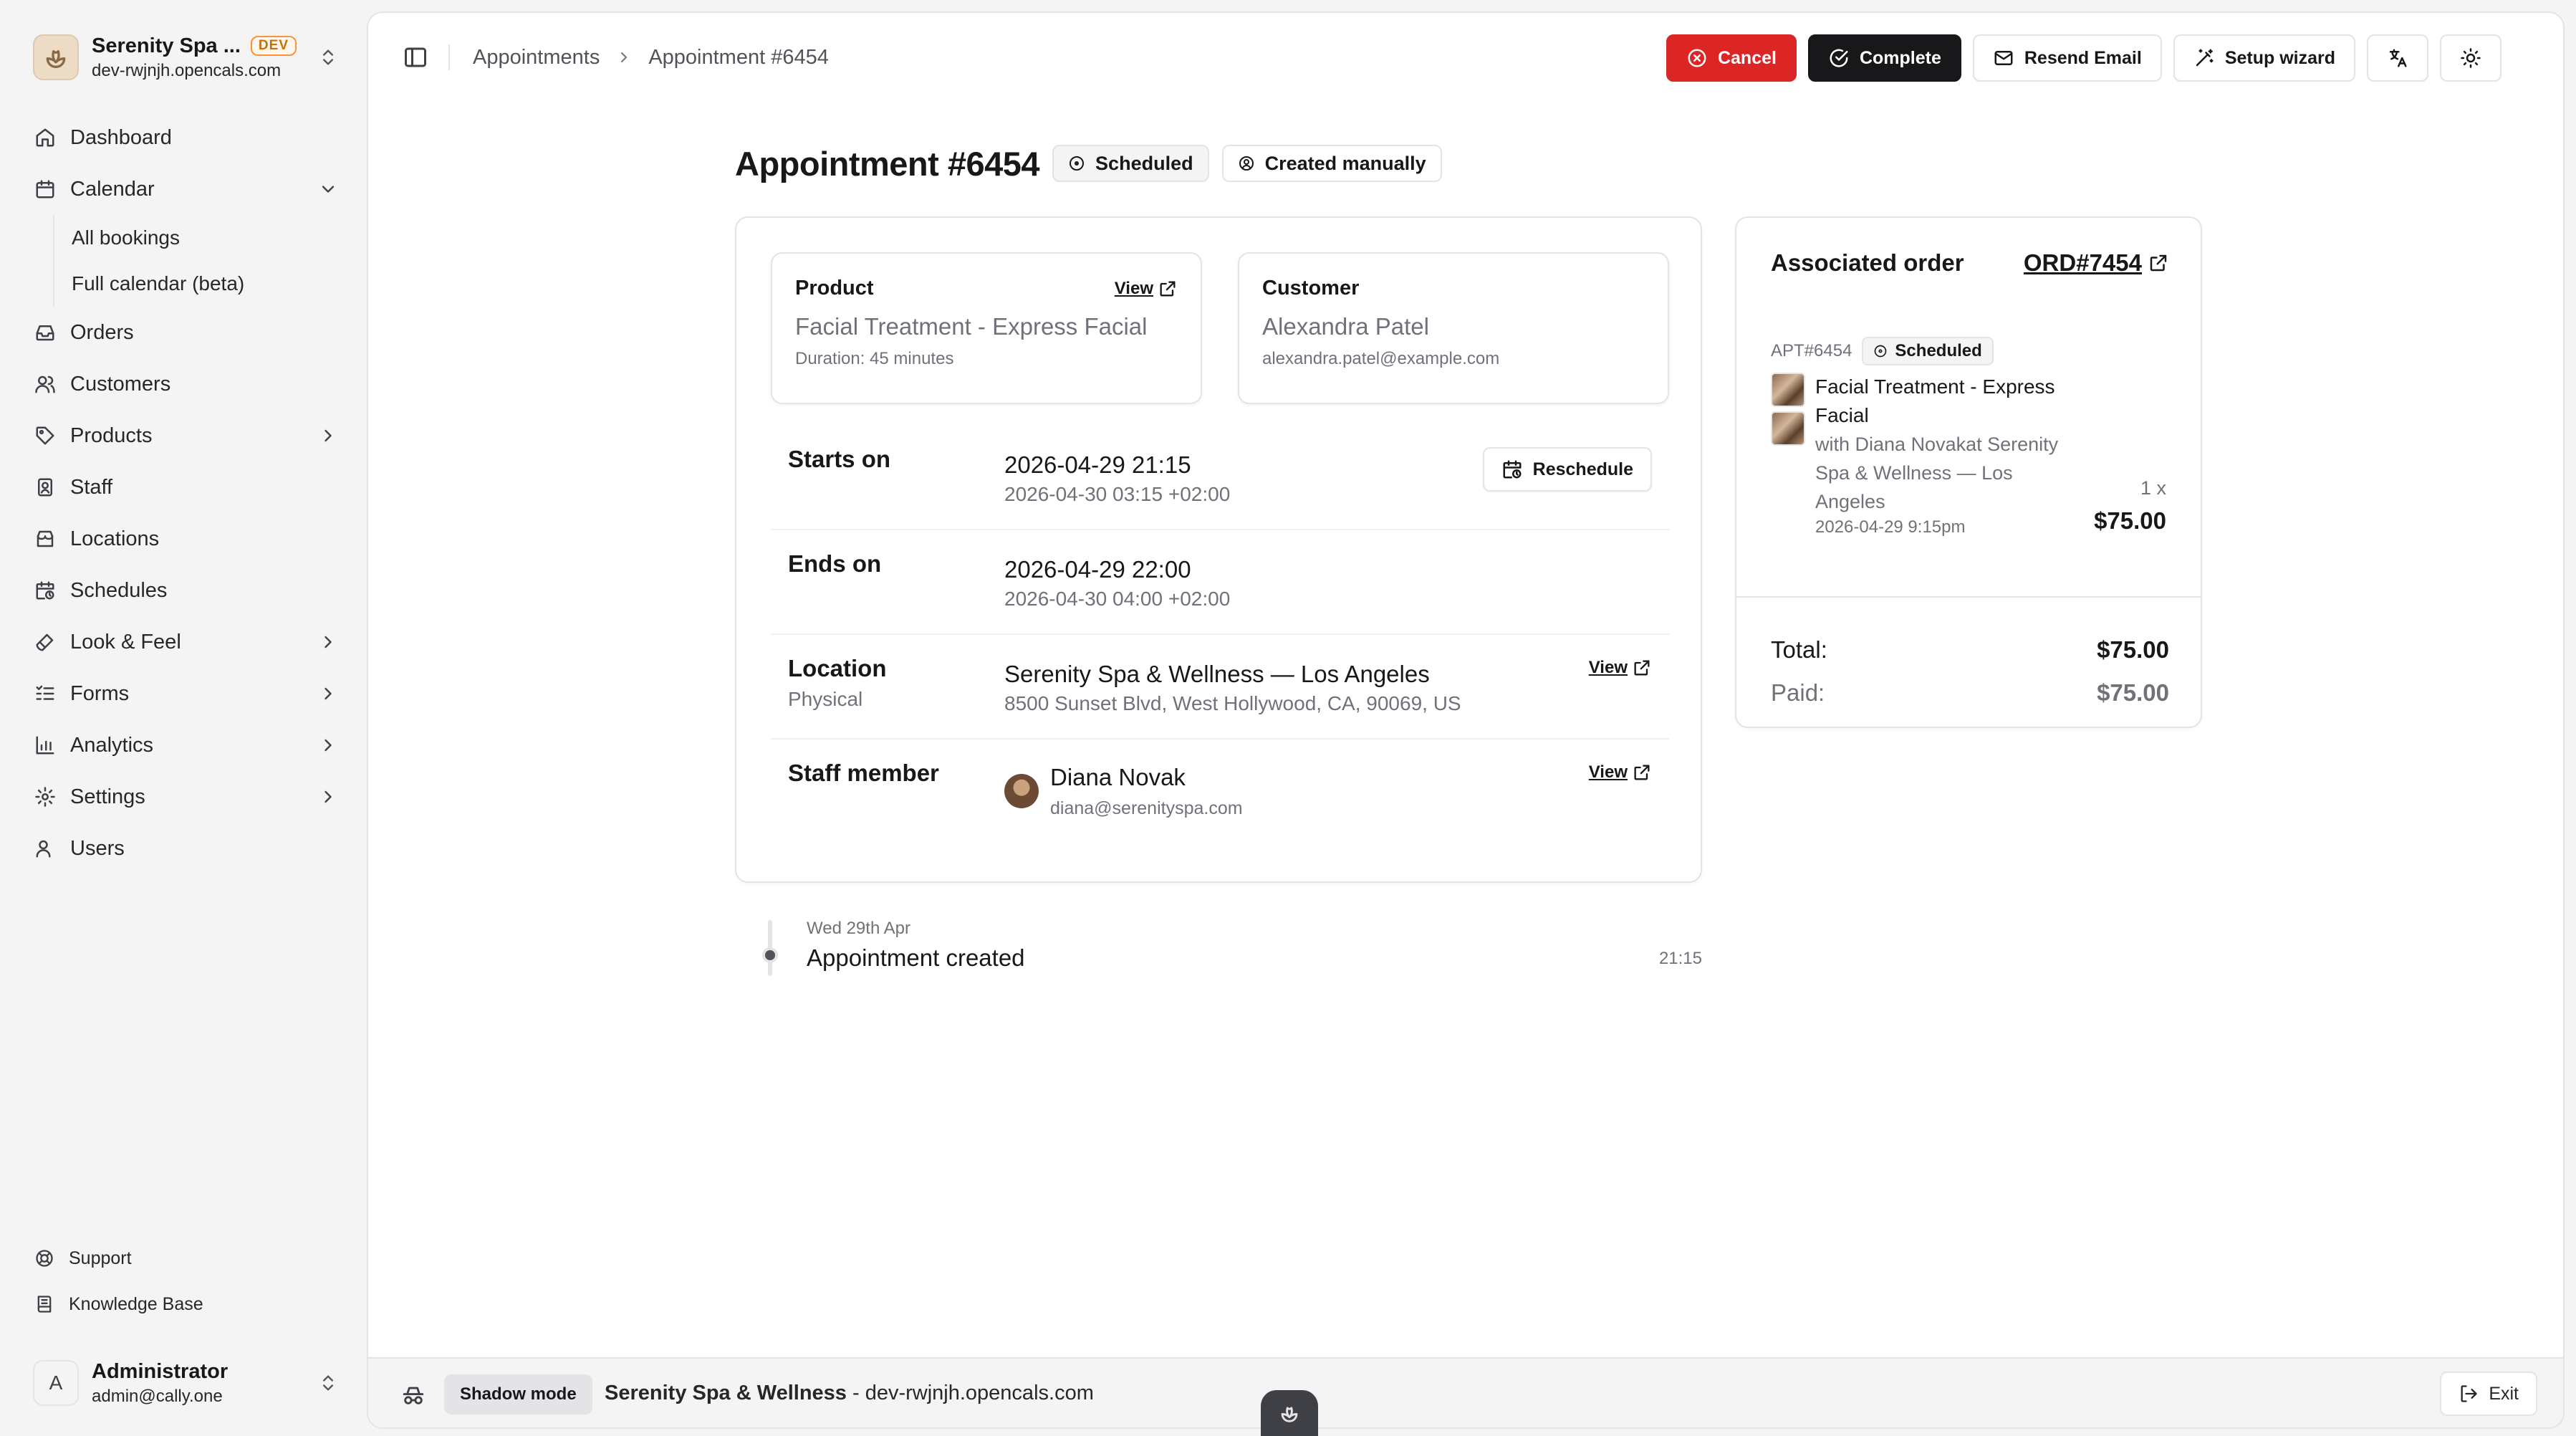 The width and height of the screenshot is (2576, 1436). I want to click on nav-all-bookings: All bookings, so click(205, 238).